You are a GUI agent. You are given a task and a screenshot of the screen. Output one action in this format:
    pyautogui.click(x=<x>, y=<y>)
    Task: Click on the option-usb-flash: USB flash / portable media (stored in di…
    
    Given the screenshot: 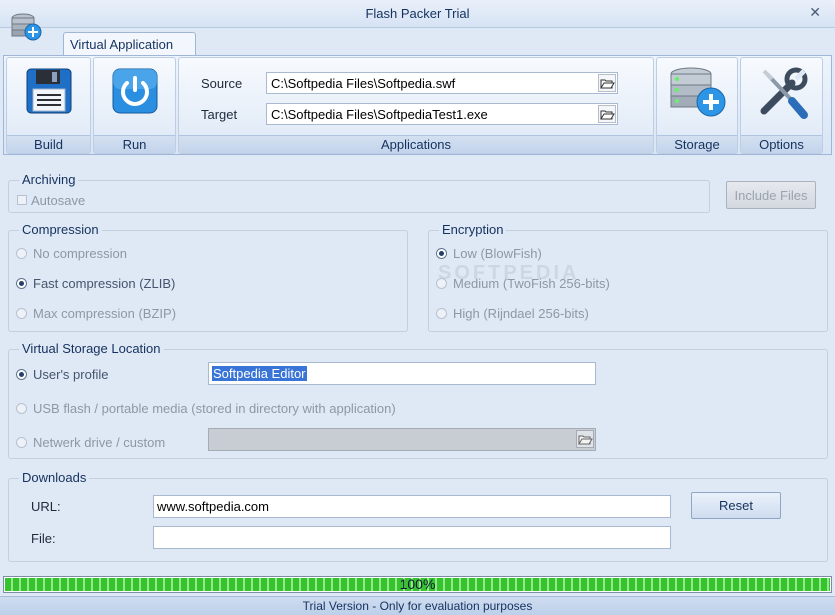 What is the action you would take?
    pyautogui.click(x=214, y=408)
    